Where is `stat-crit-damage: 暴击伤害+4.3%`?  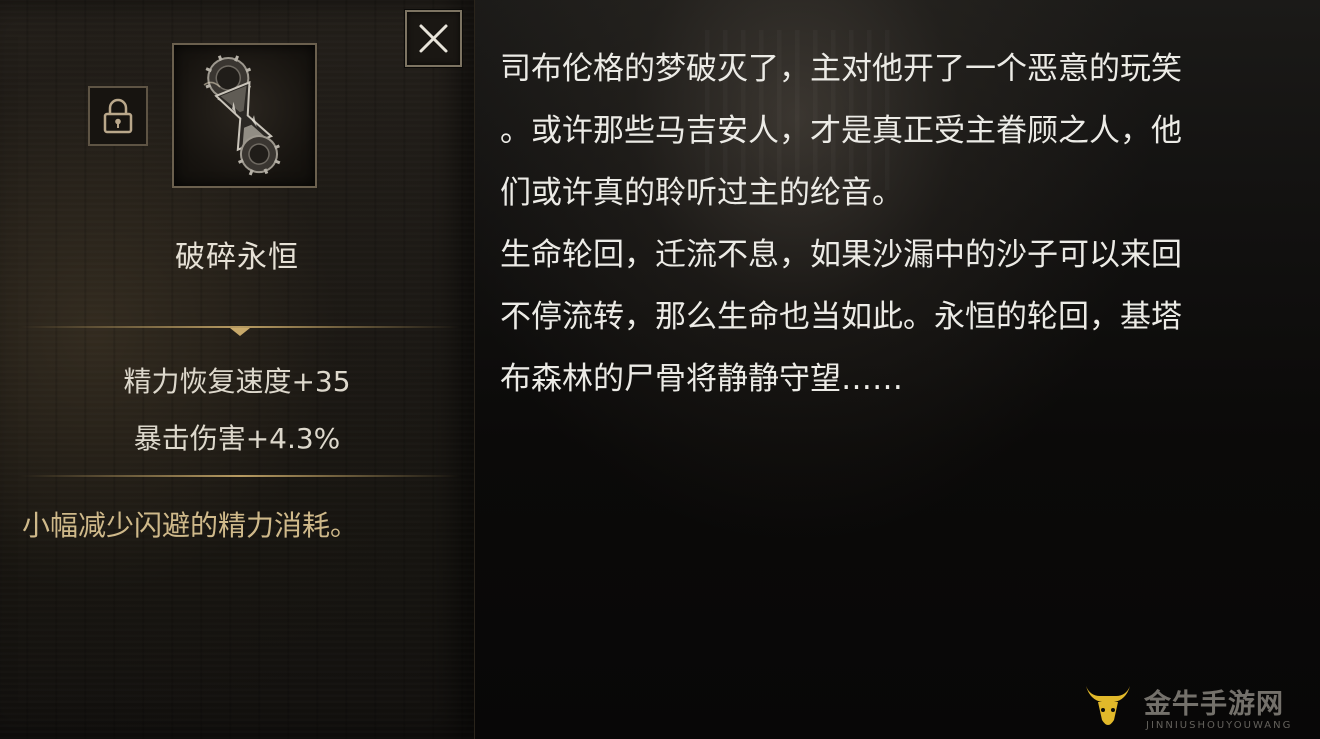 stat-crit-damage: 暴击伤害+4.3% is located at coordinates (237, 438).